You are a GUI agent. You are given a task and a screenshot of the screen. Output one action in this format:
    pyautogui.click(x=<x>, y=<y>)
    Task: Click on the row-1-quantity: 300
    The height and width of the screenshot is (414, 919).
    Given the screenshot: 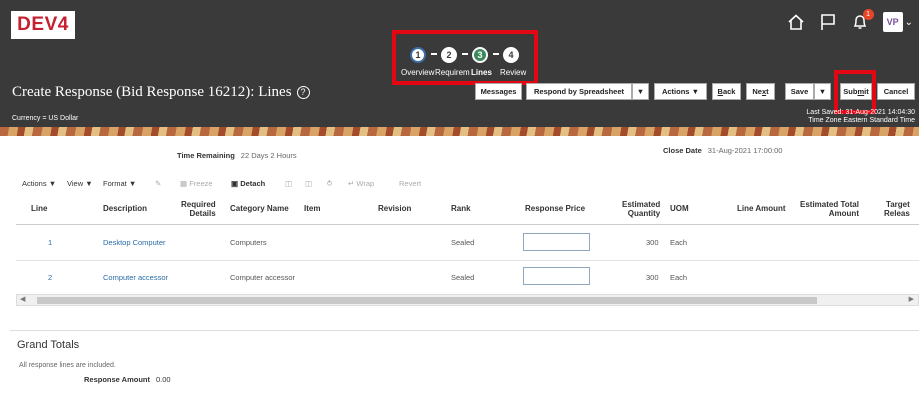 What is the action you would take?
    pyautogui.click(x=652, y=242)
    